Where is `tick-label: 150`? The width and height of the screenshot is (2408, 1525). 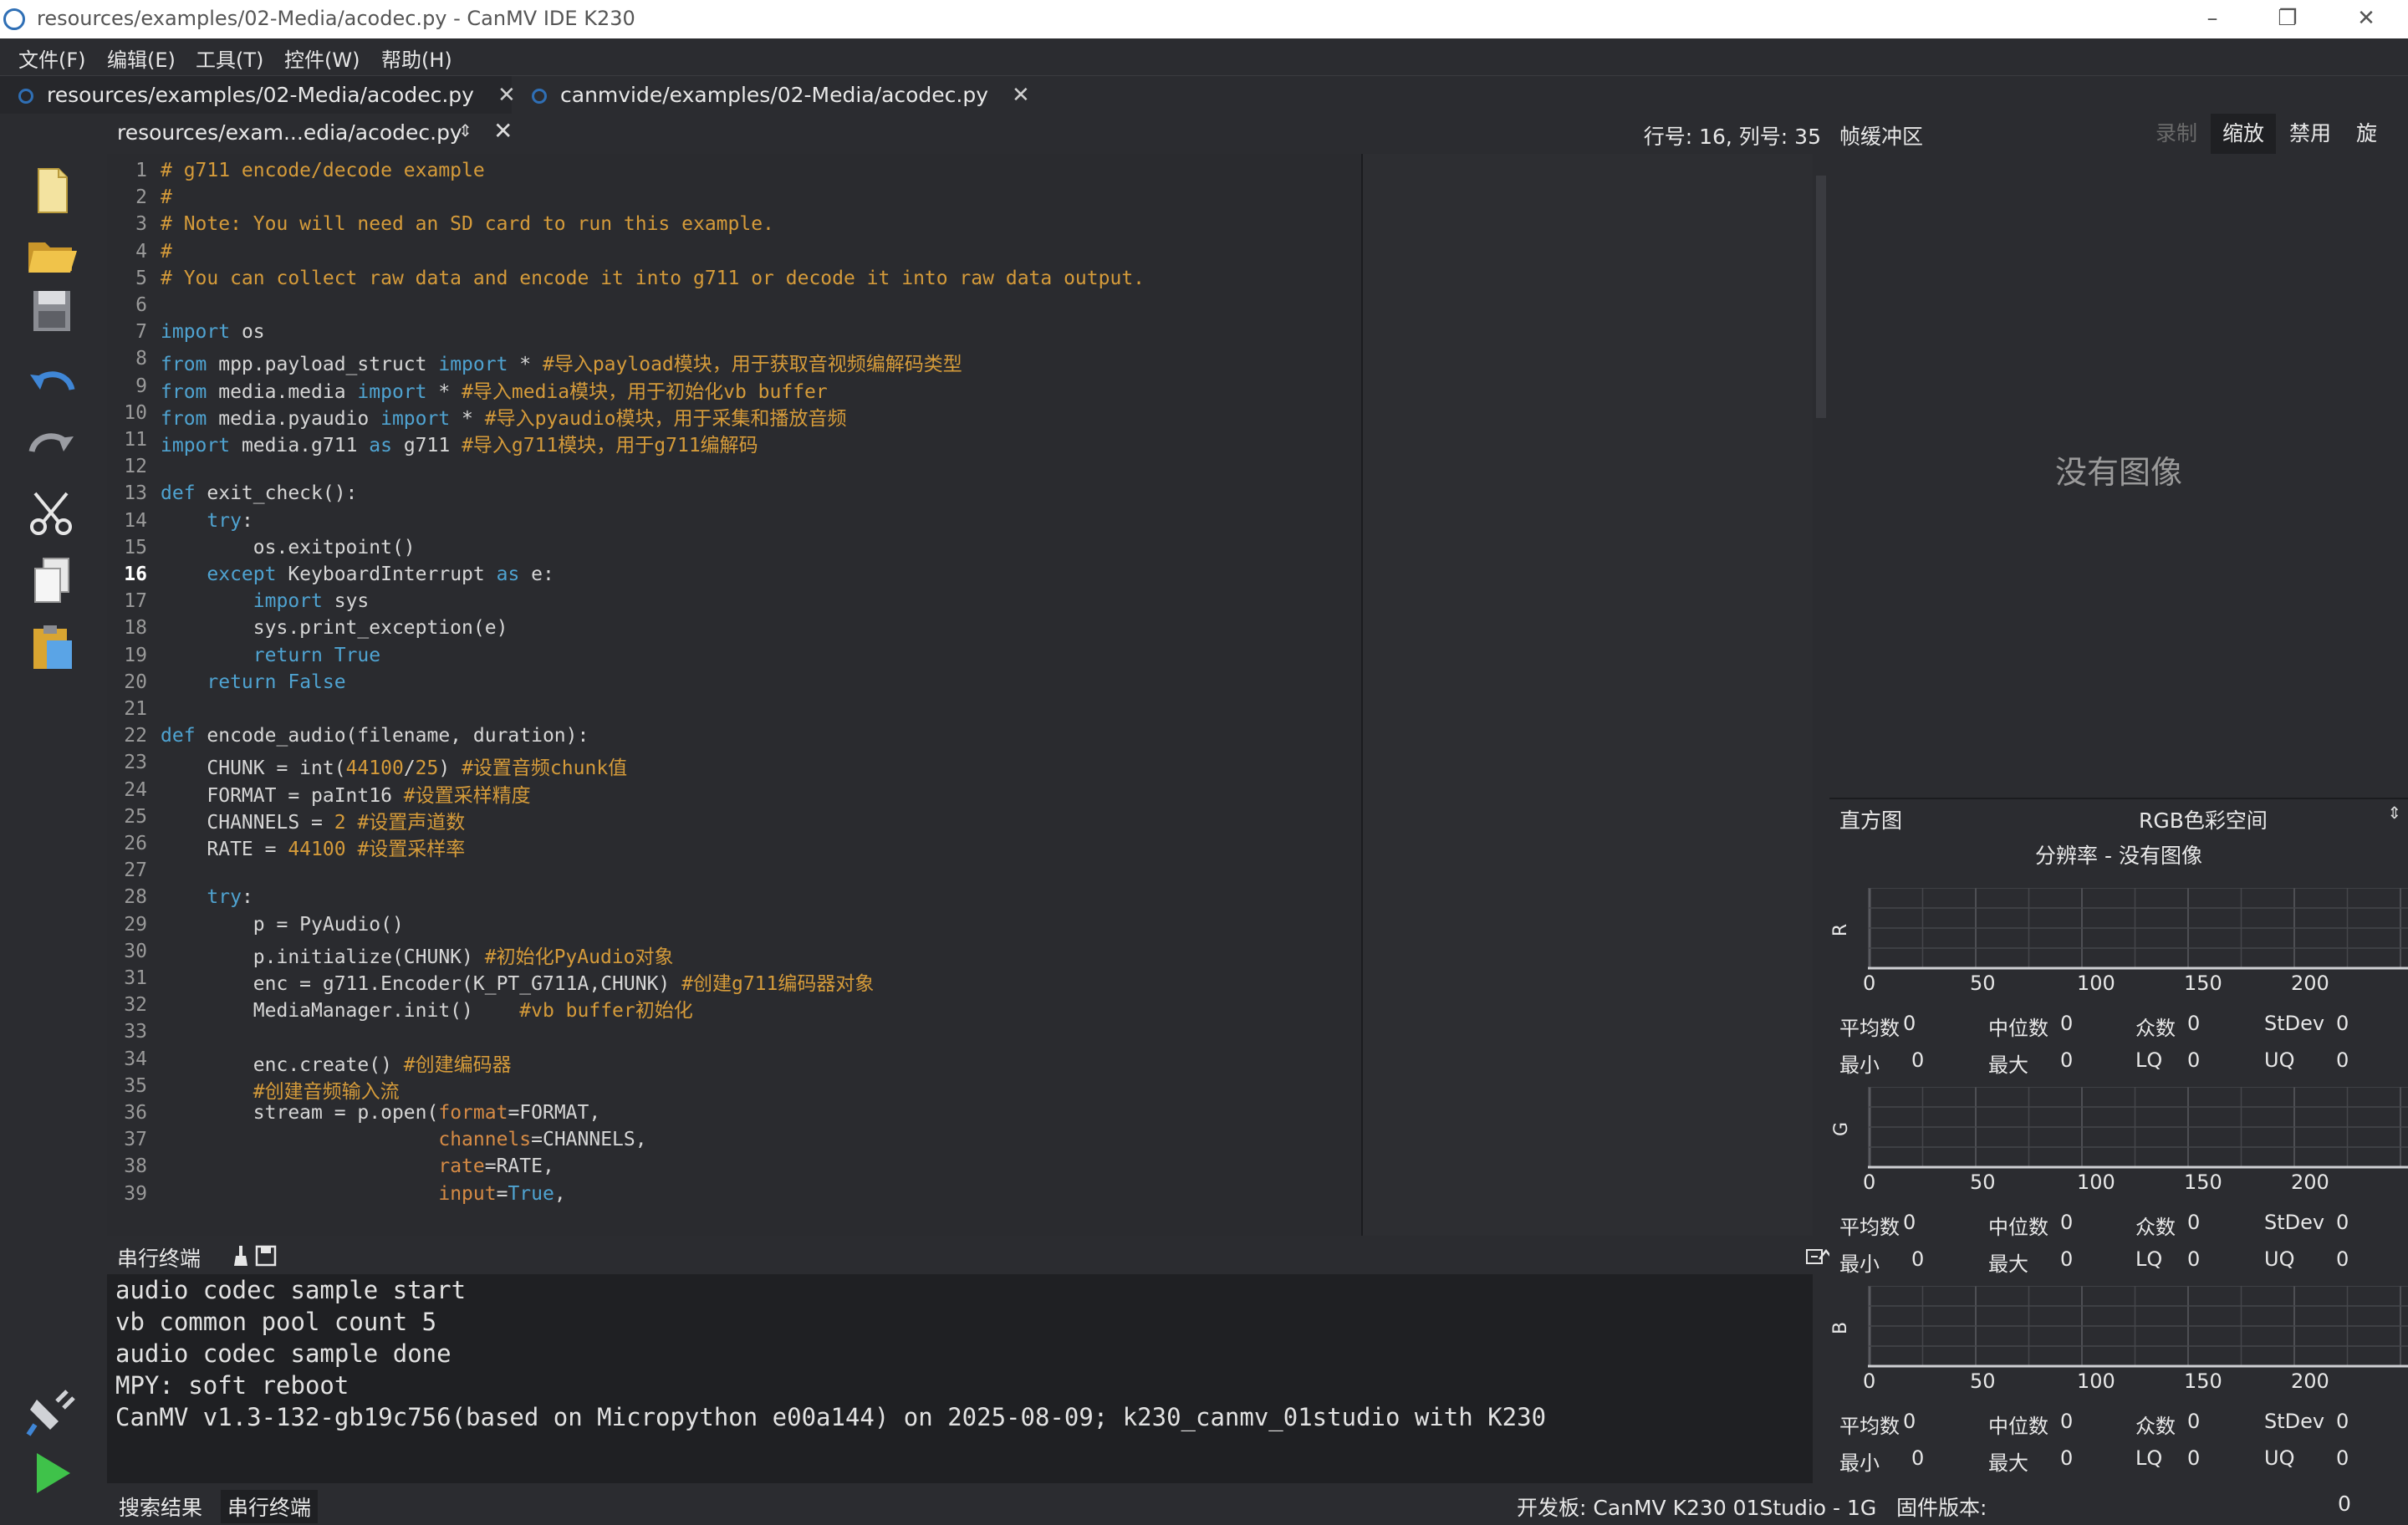
tick-label: 150 is located at coordinates (2203, 1381).